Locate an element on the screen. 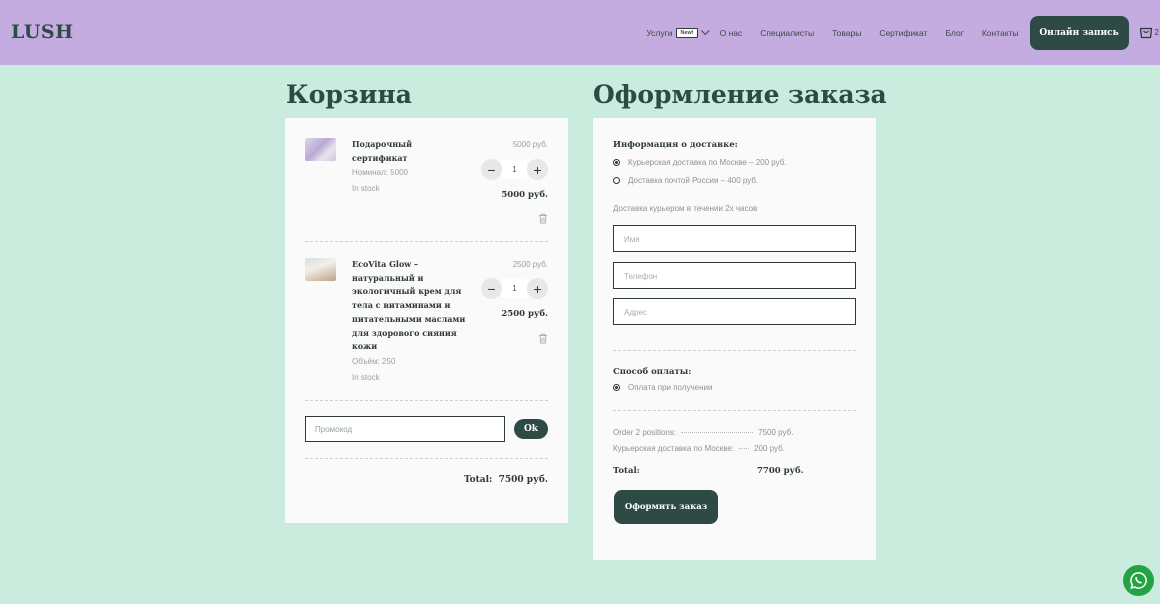  whatsapp-icon is located at coordinates (1138, 581).